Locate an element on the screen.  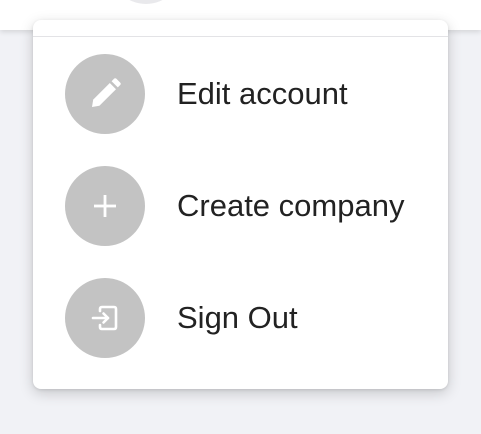
create-company-label: Create company is located at coordinates (291, 205).